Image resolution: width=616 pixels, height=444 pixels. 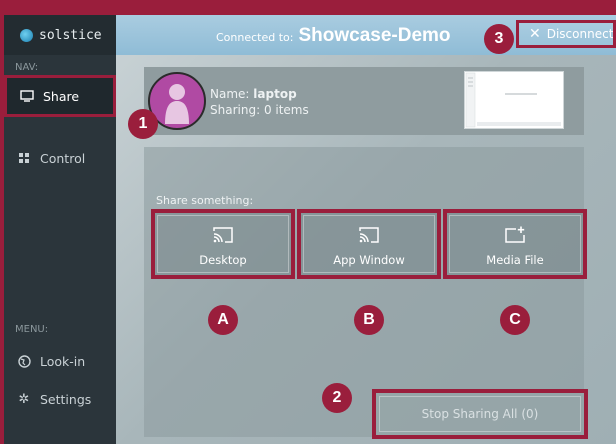 I want to click on sidebar-item-share: Share, so click(x=60, y=96).